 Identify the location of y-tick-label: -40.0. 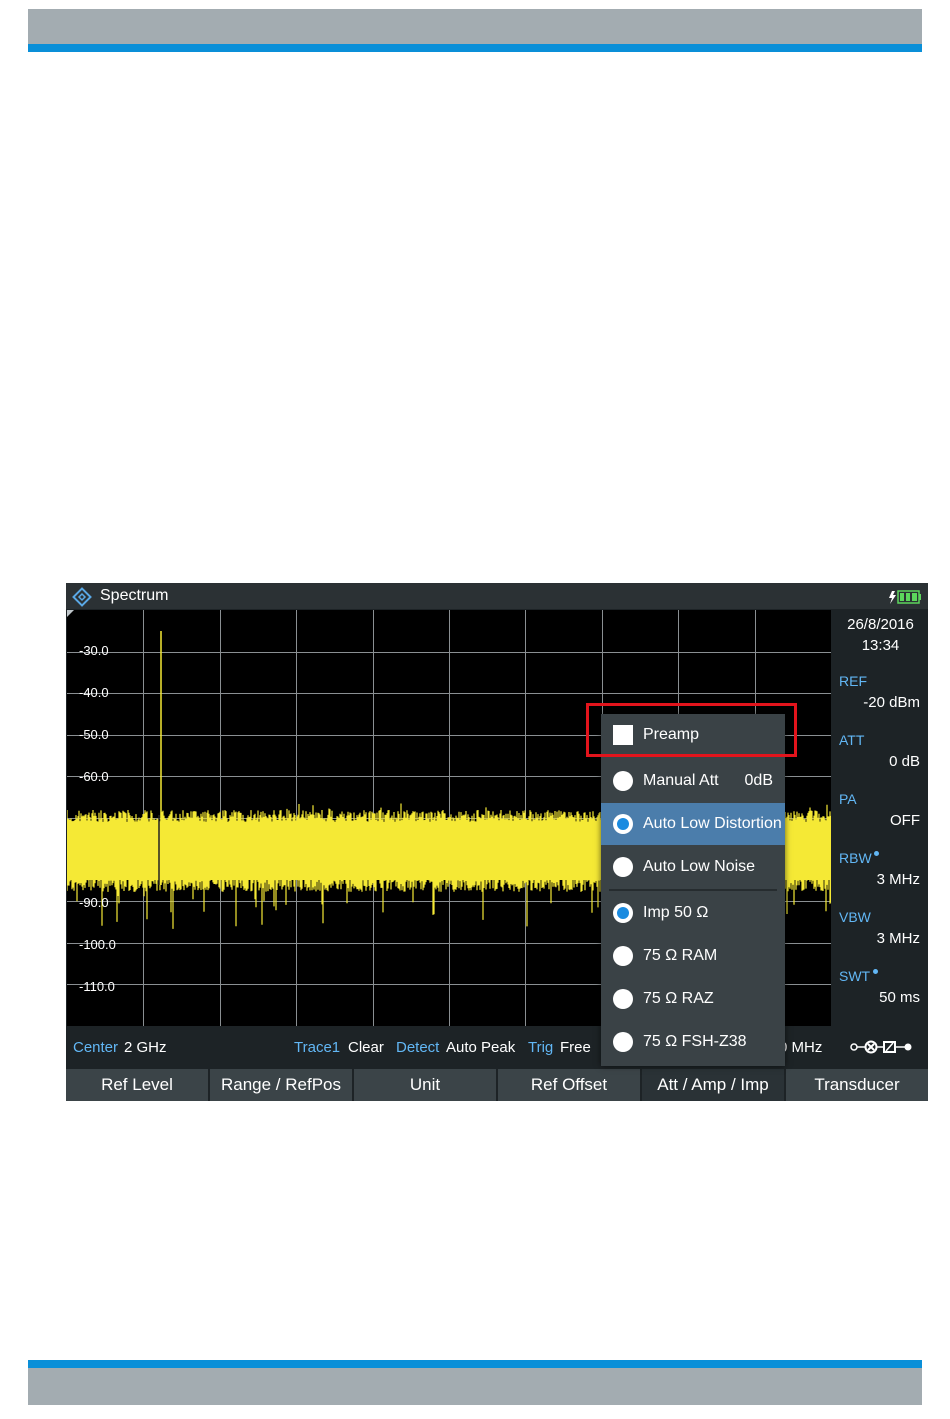
(94, 692).